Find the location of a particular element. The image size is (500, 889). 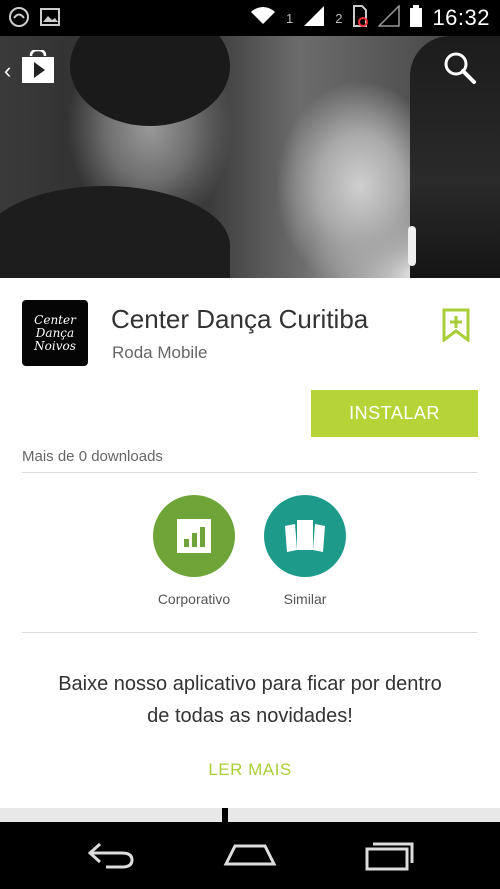

sim-no-service-icon is located at coordinates (360, 18).